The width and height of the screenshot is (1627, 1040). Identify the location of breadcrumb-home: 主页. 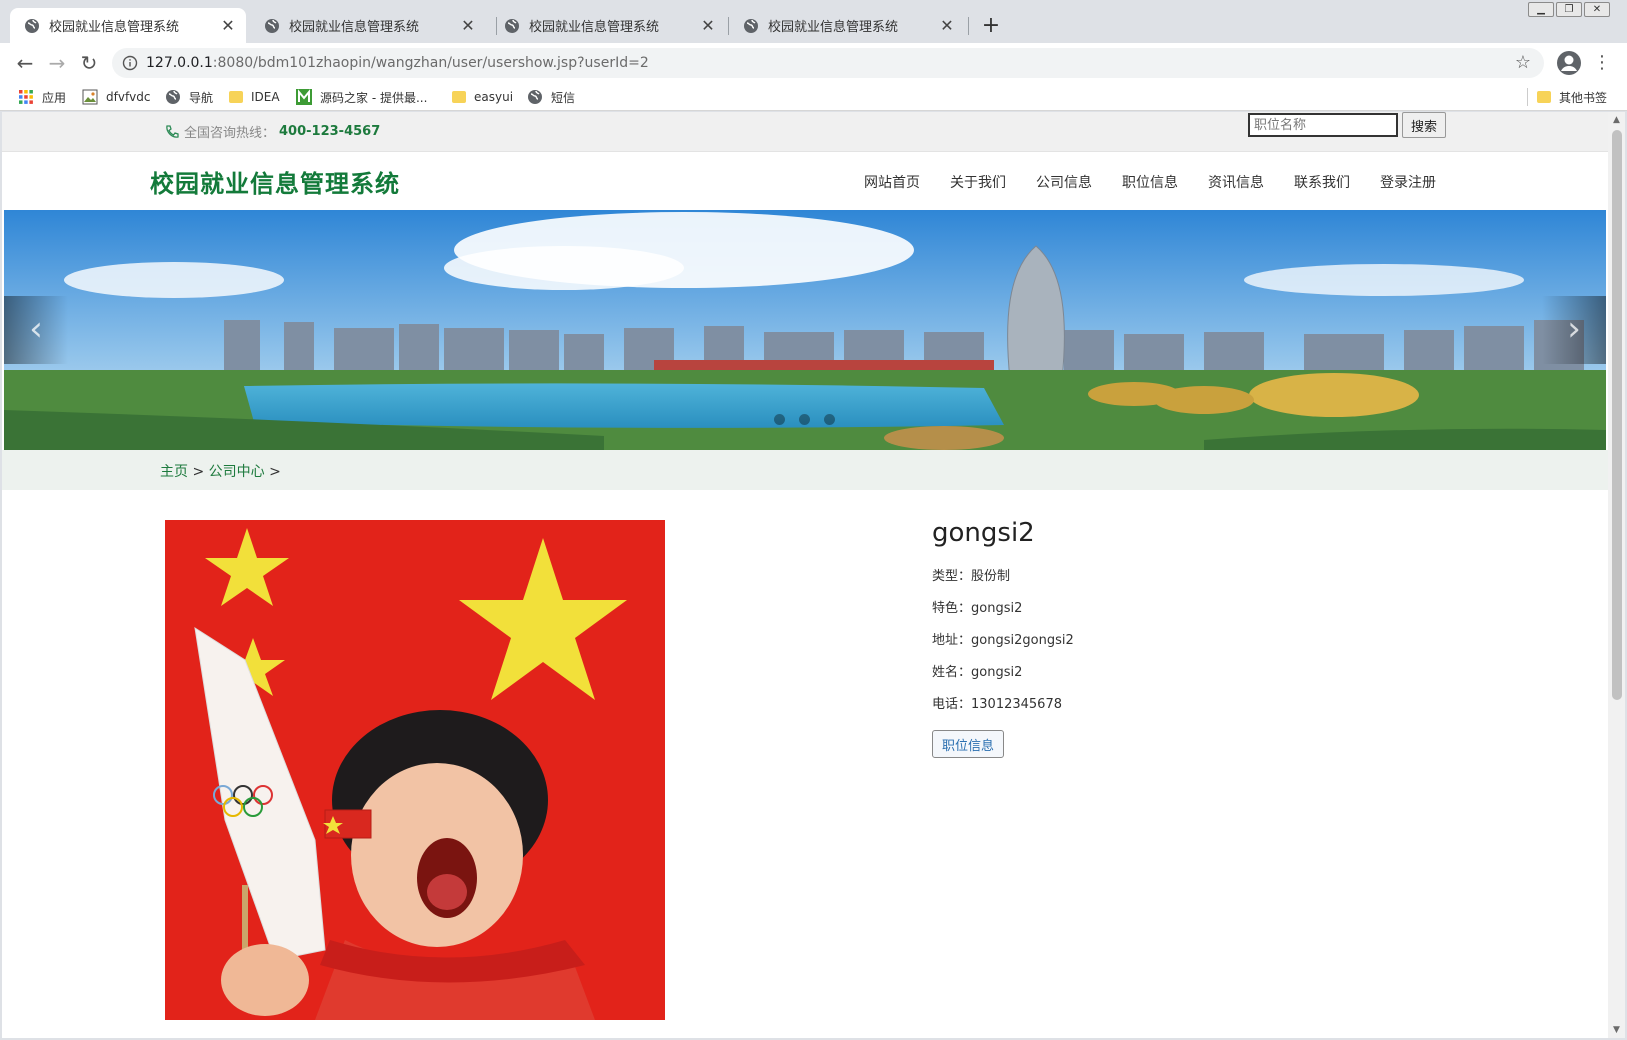
(174, 472).